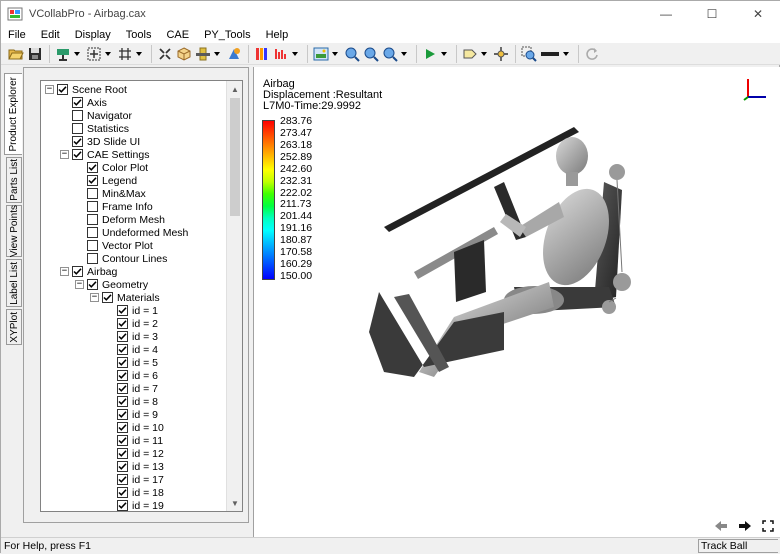  Describe the element at coordinates (140, 505) in the screenshot. I see `tree-item: id = 19` at that location.